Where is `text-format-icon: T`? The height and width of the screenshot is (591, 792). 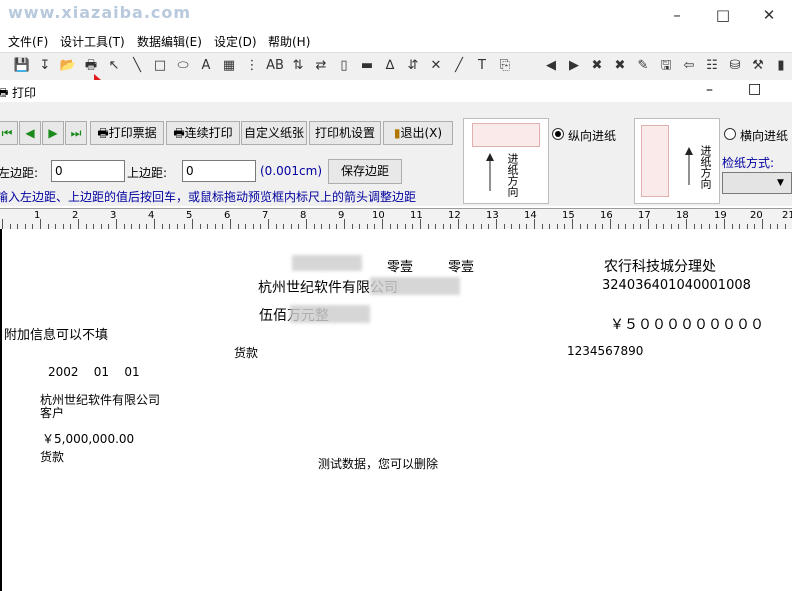 text-format-icon: T is located at coordinates (482, 66).